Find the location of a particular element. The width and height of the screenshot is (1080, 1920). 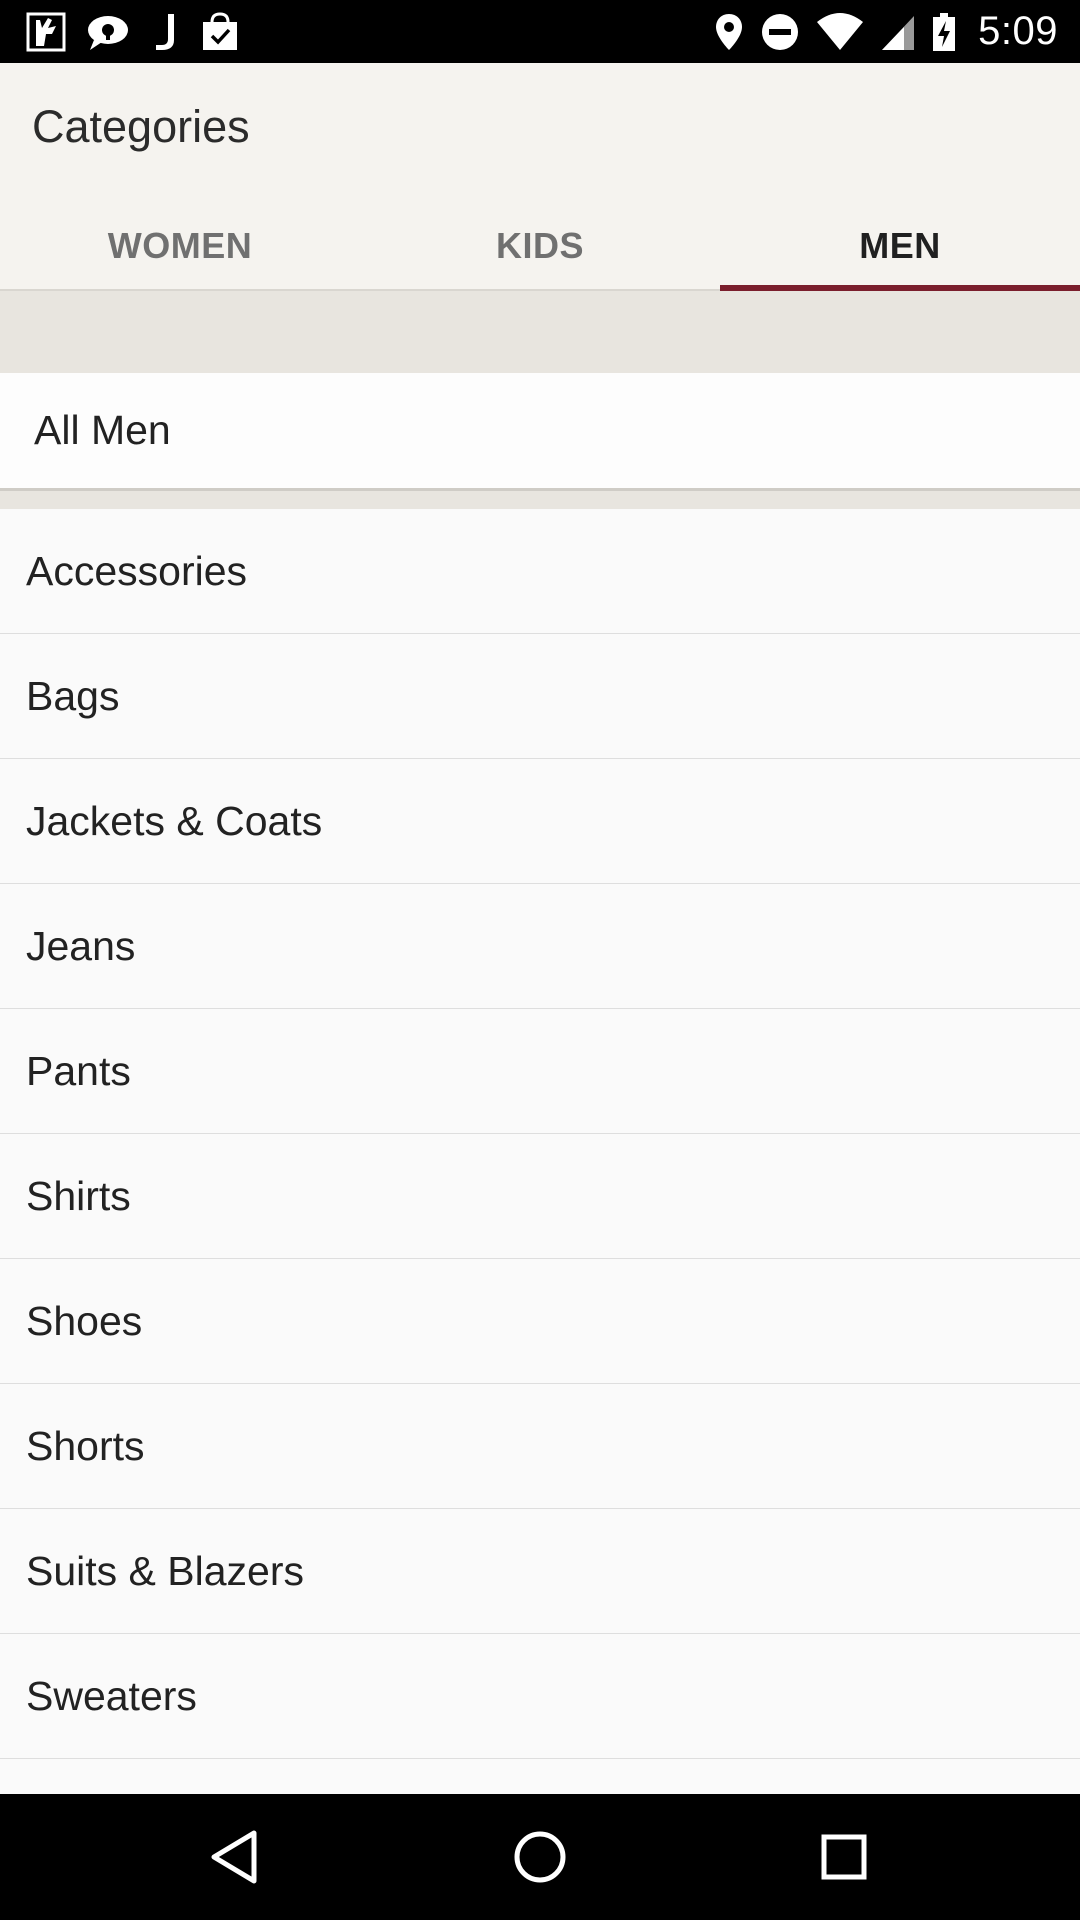

battery-charging-icon is located at coordinates (944, 31).